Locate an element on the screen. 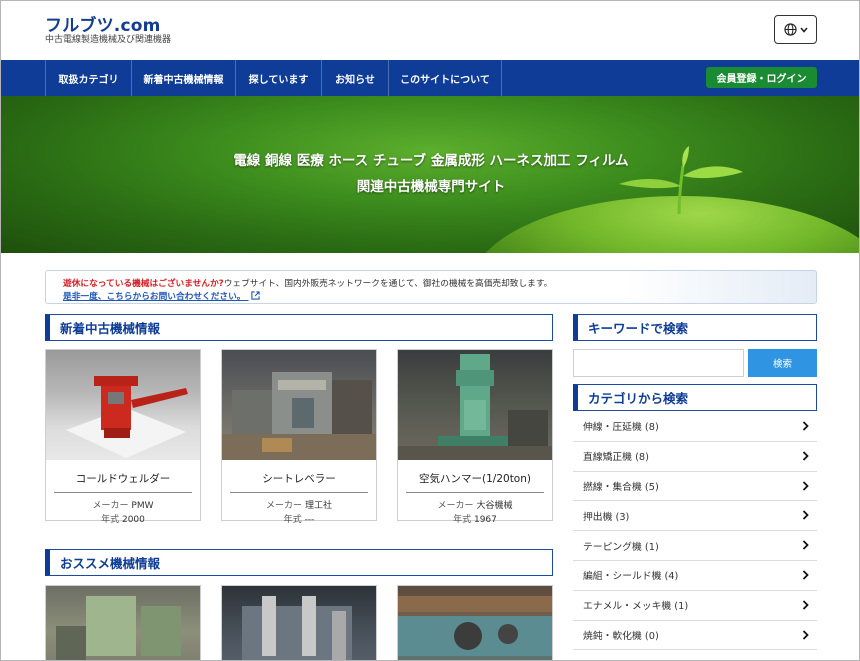  machine-maker: メーカー 理工社 is located at coordinates (299, 504).